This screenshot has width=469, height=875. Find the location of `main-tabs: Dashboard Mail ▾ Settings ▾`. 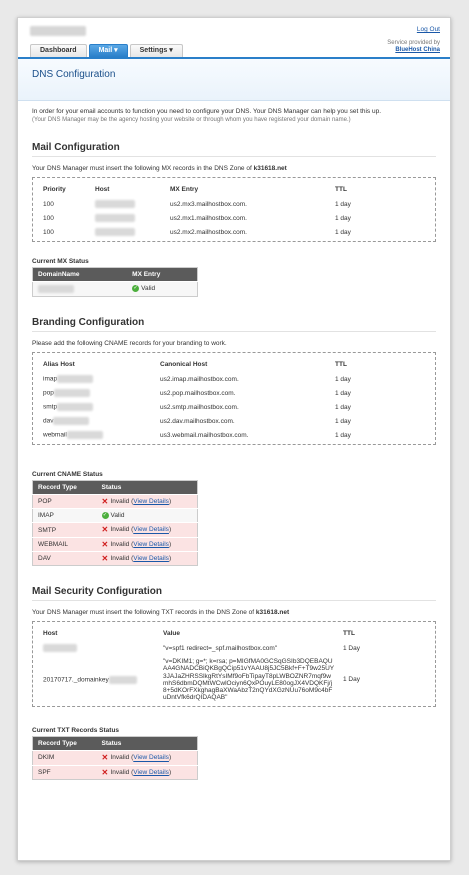

main-tabs: Dashboard Mail ▾ Settings ▾ is located at coordinates (107, 50).